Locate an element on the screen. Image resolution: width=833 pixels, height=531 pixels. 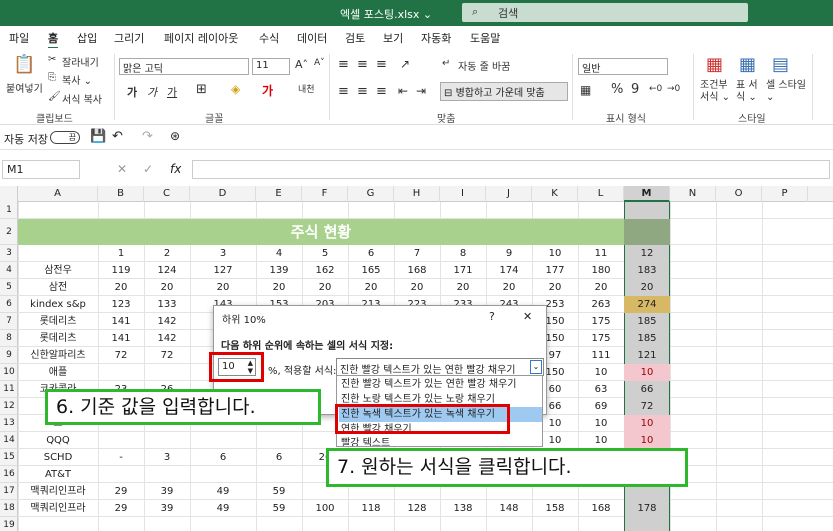
column-header: C is located at coordinates (167, 194).